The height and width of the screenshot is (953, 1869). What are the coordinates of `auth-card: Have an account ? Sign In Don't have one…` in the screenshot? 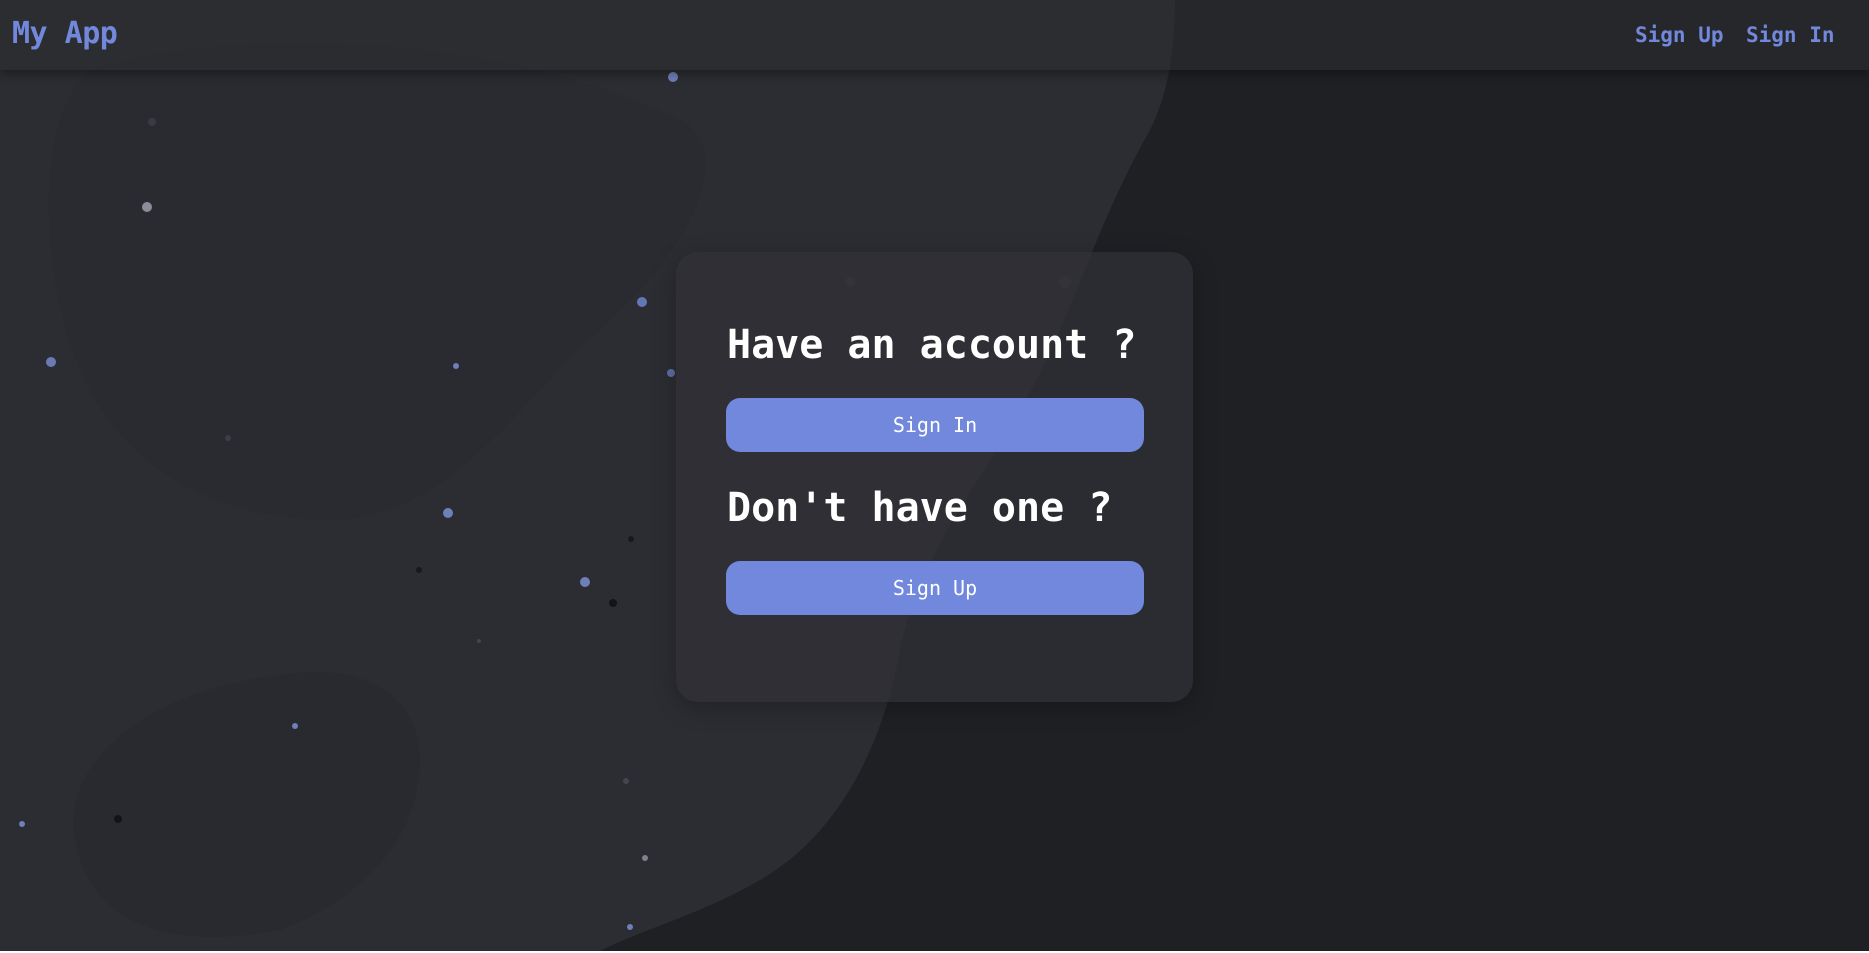 It's located at (934, 477).